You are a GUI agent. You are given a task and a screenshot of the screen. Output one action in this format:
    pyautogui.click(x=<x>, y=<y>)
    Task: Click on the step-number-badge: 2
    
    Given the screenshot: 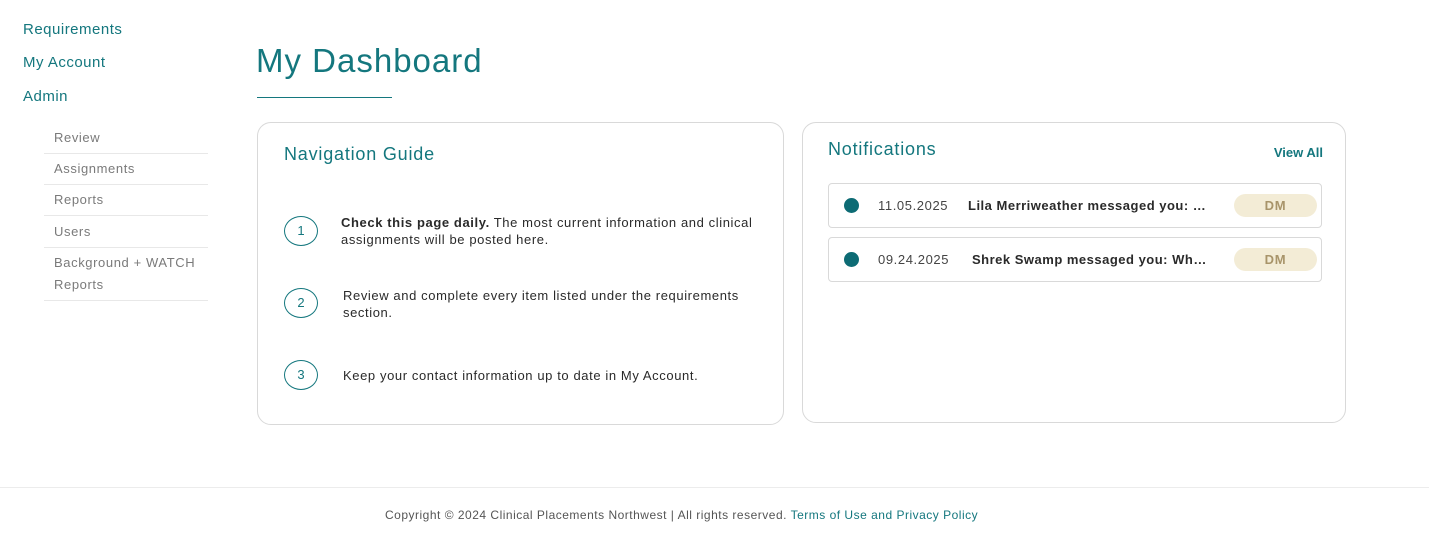 What is the action you would take?
    pyautogui.click(x=301, y=303)
    